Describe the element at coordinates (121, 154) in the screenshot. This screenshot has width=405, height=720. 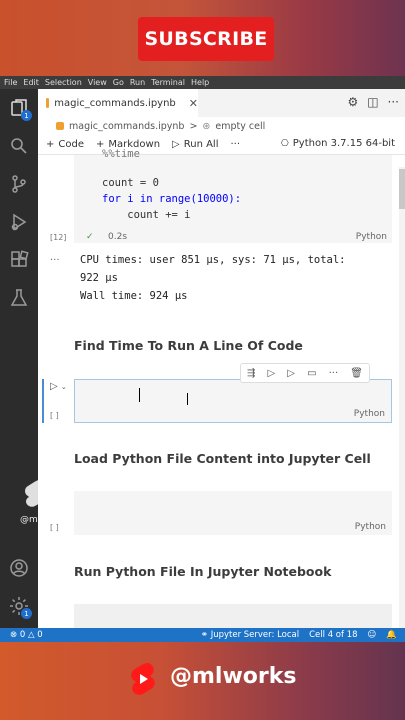
I see `code-line-1: %%time` at that location.